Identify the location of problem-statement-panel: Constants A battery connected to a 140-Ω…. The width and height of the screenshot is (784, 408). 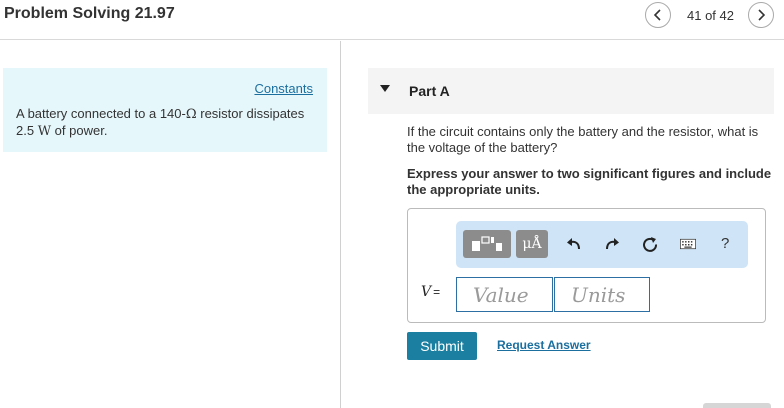
(165, 110).